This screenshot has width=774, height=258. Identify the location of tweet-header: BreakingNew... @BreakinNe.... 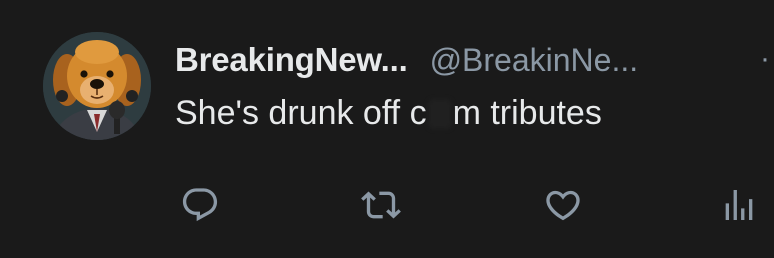
(406, 60).